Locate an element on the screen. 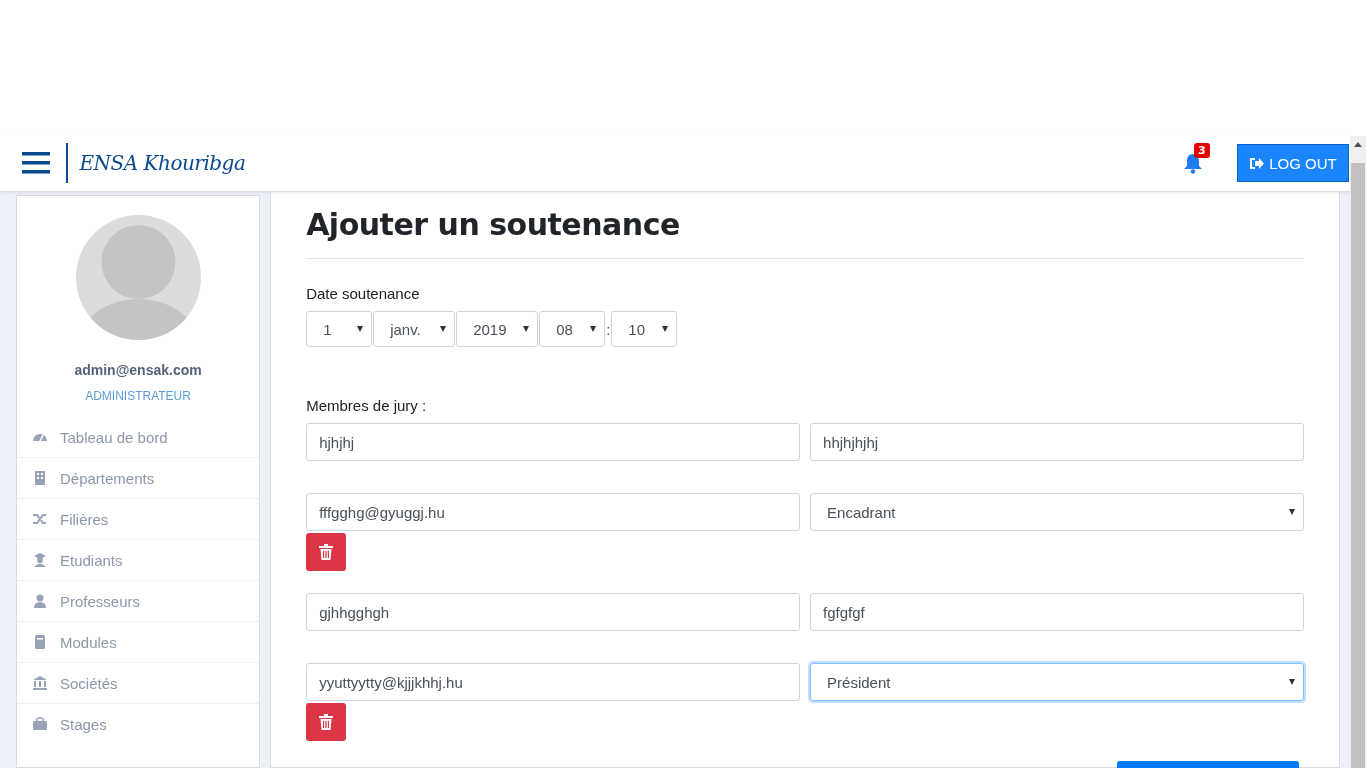 The image size is (1366, 768). bell-icon is located at coordinates (1193, 163).